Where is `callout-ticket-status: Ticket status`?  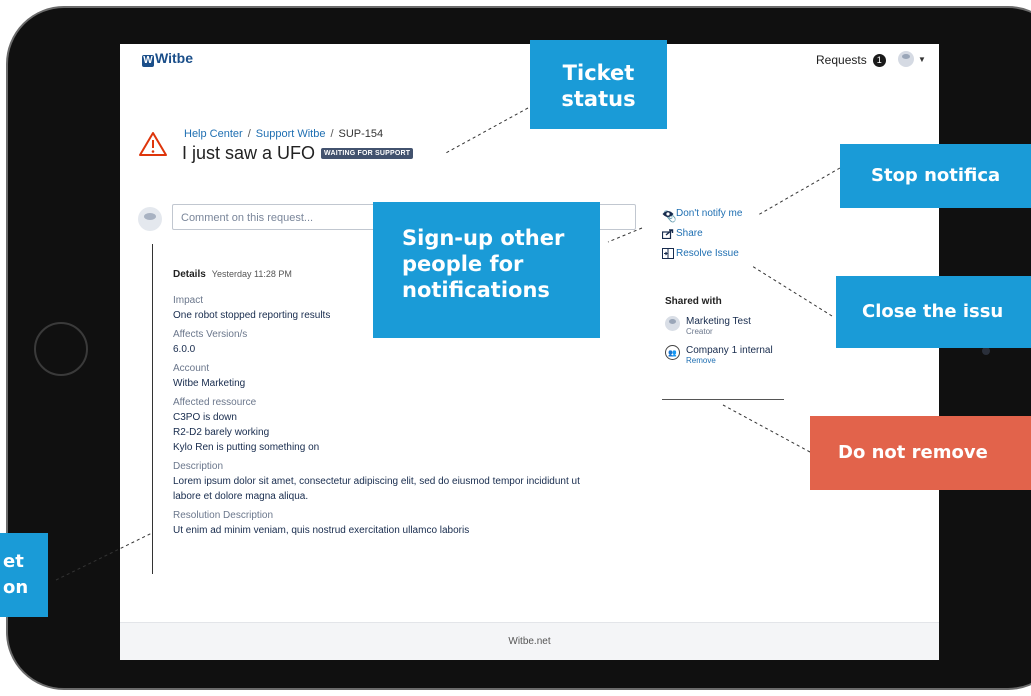 callout-ticket-status: Ticket status is located at coordinates (598, 84).